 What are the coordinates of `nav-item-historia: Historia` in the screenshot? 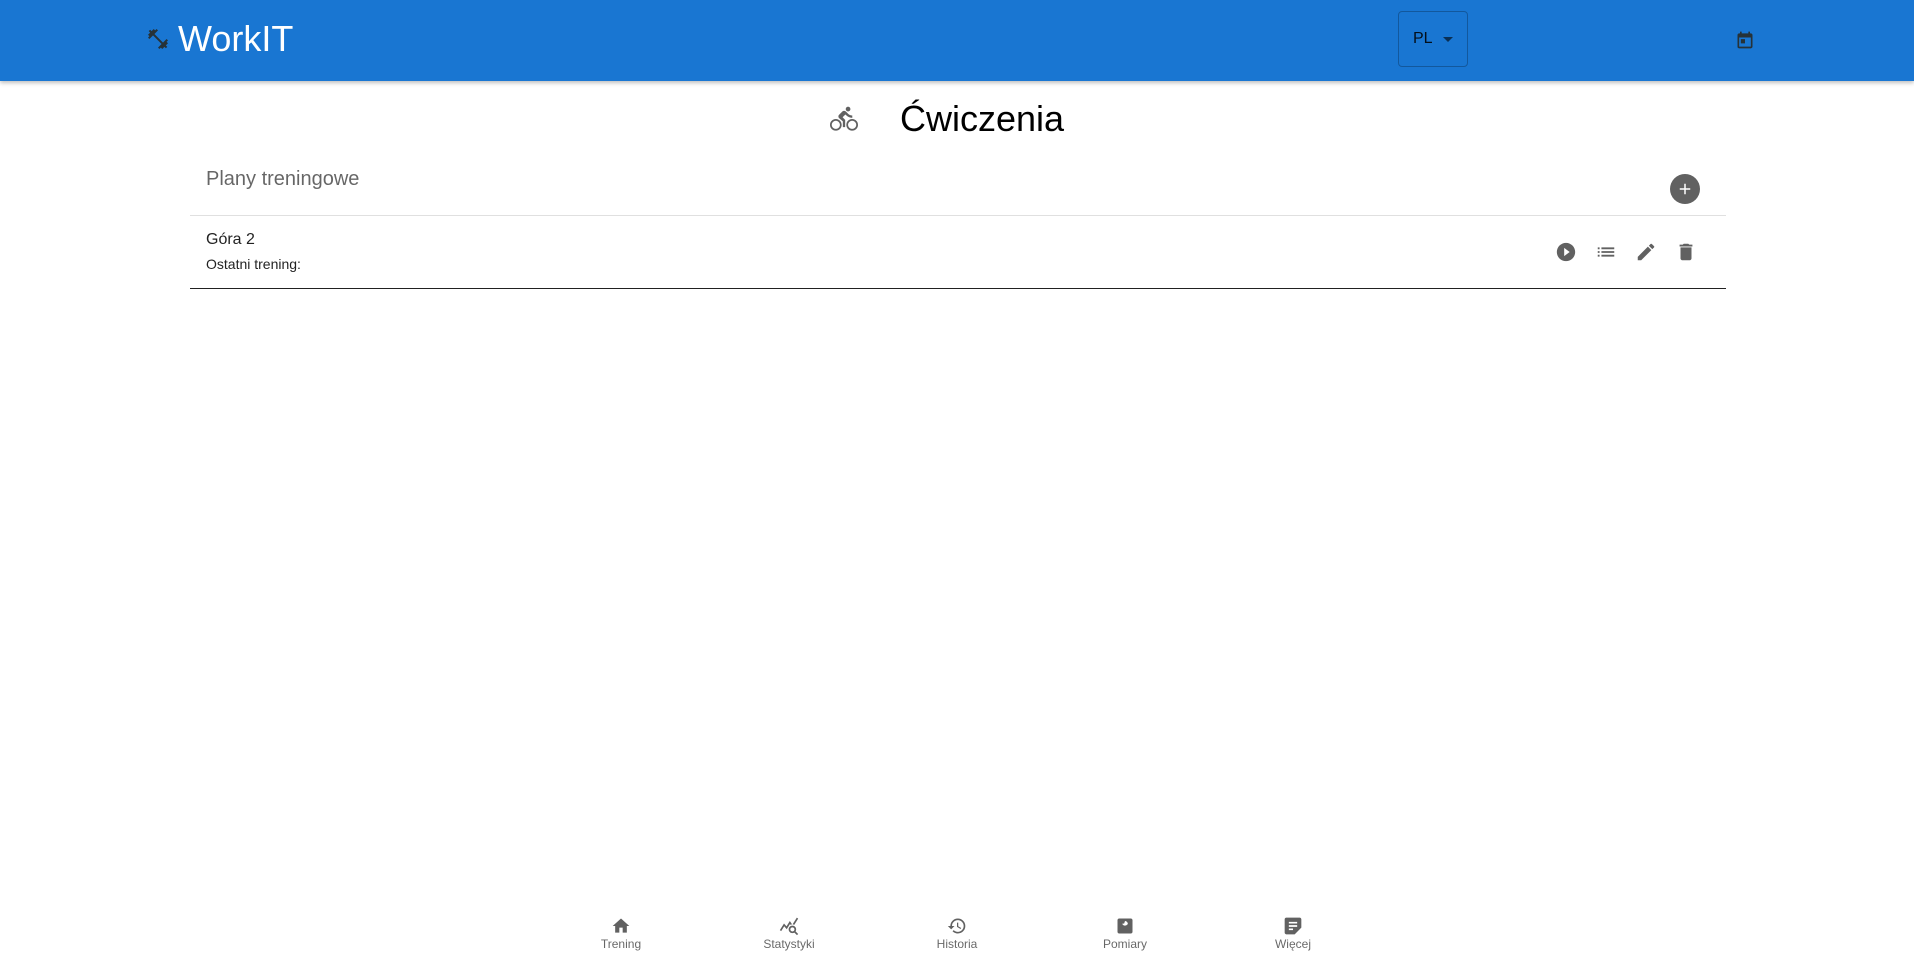 It's located at (957, 932).